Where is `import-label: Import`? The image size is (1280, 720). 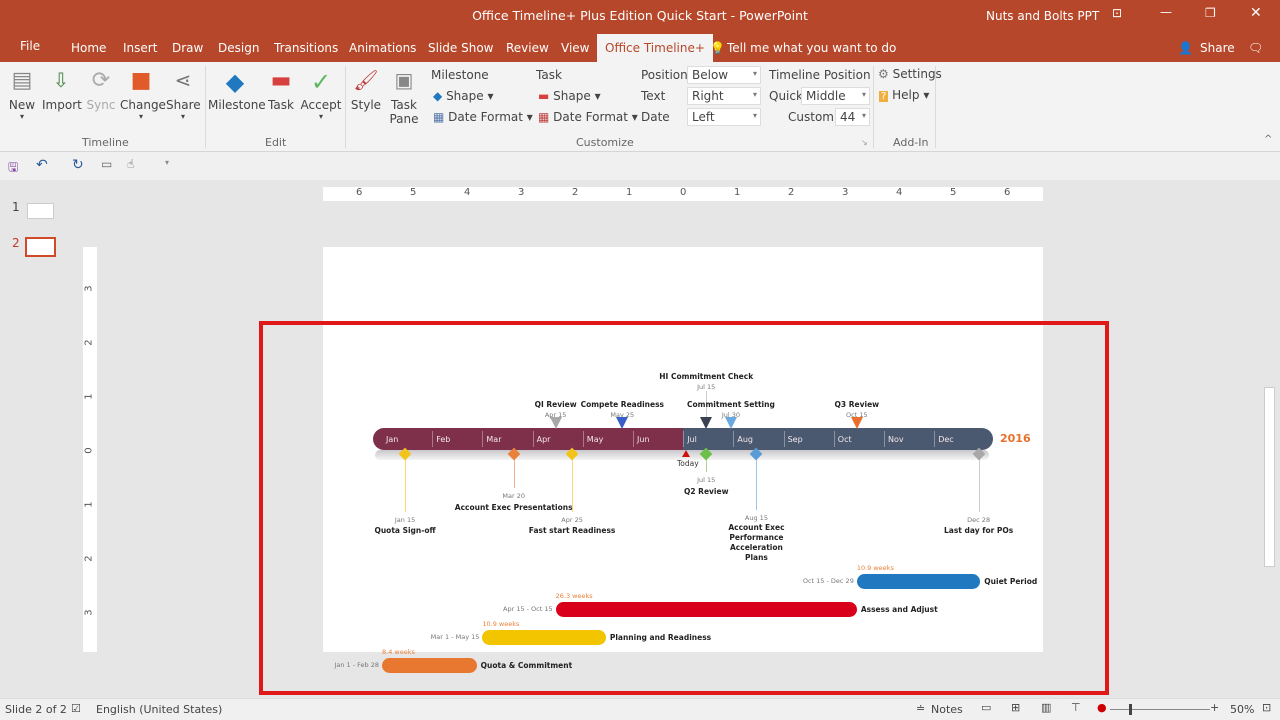
import-label: Import is located at coordinates (62, 105).